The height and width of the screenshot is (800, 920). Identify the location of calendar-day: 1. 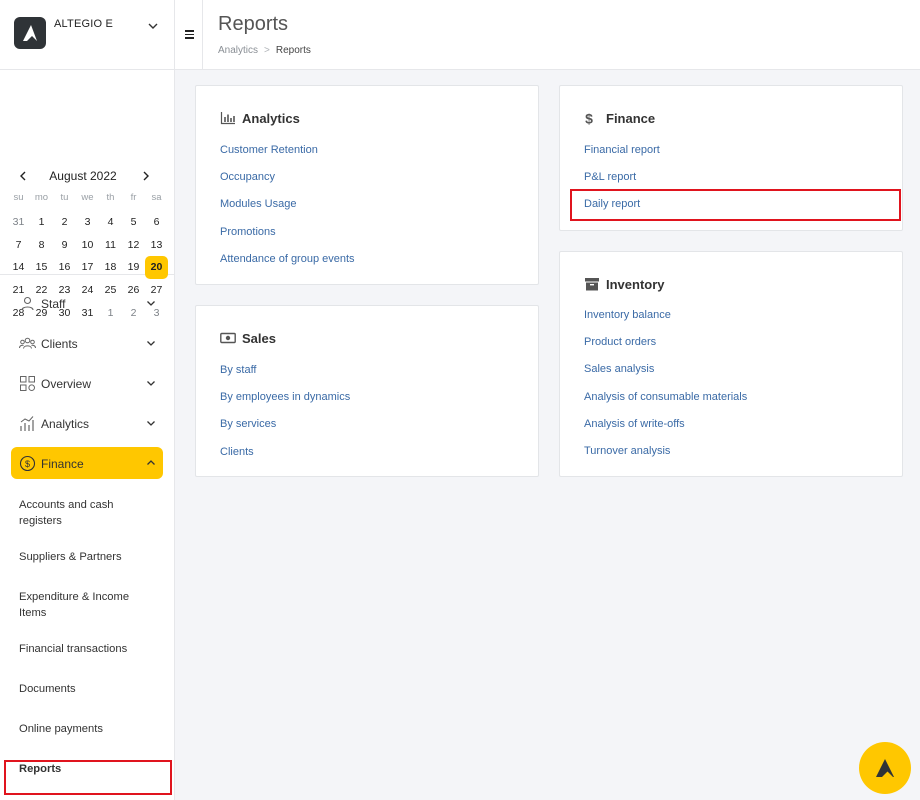
(41, 222).